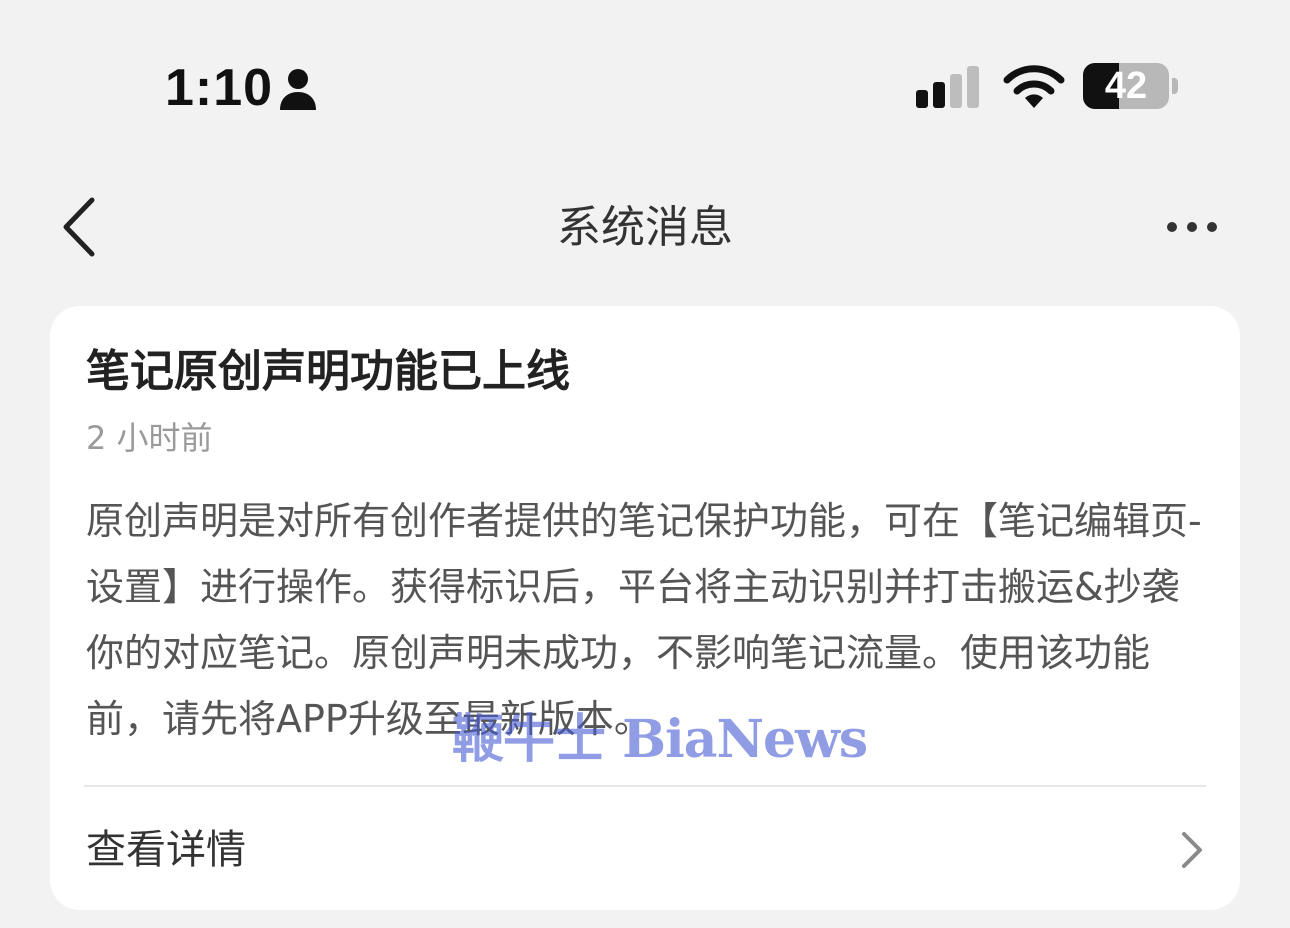 This screenshot has width=1290, height=928. Describe the element at coordinates (149, 438) in the screenshot. I see `message-time: 2 小时前` at that location.